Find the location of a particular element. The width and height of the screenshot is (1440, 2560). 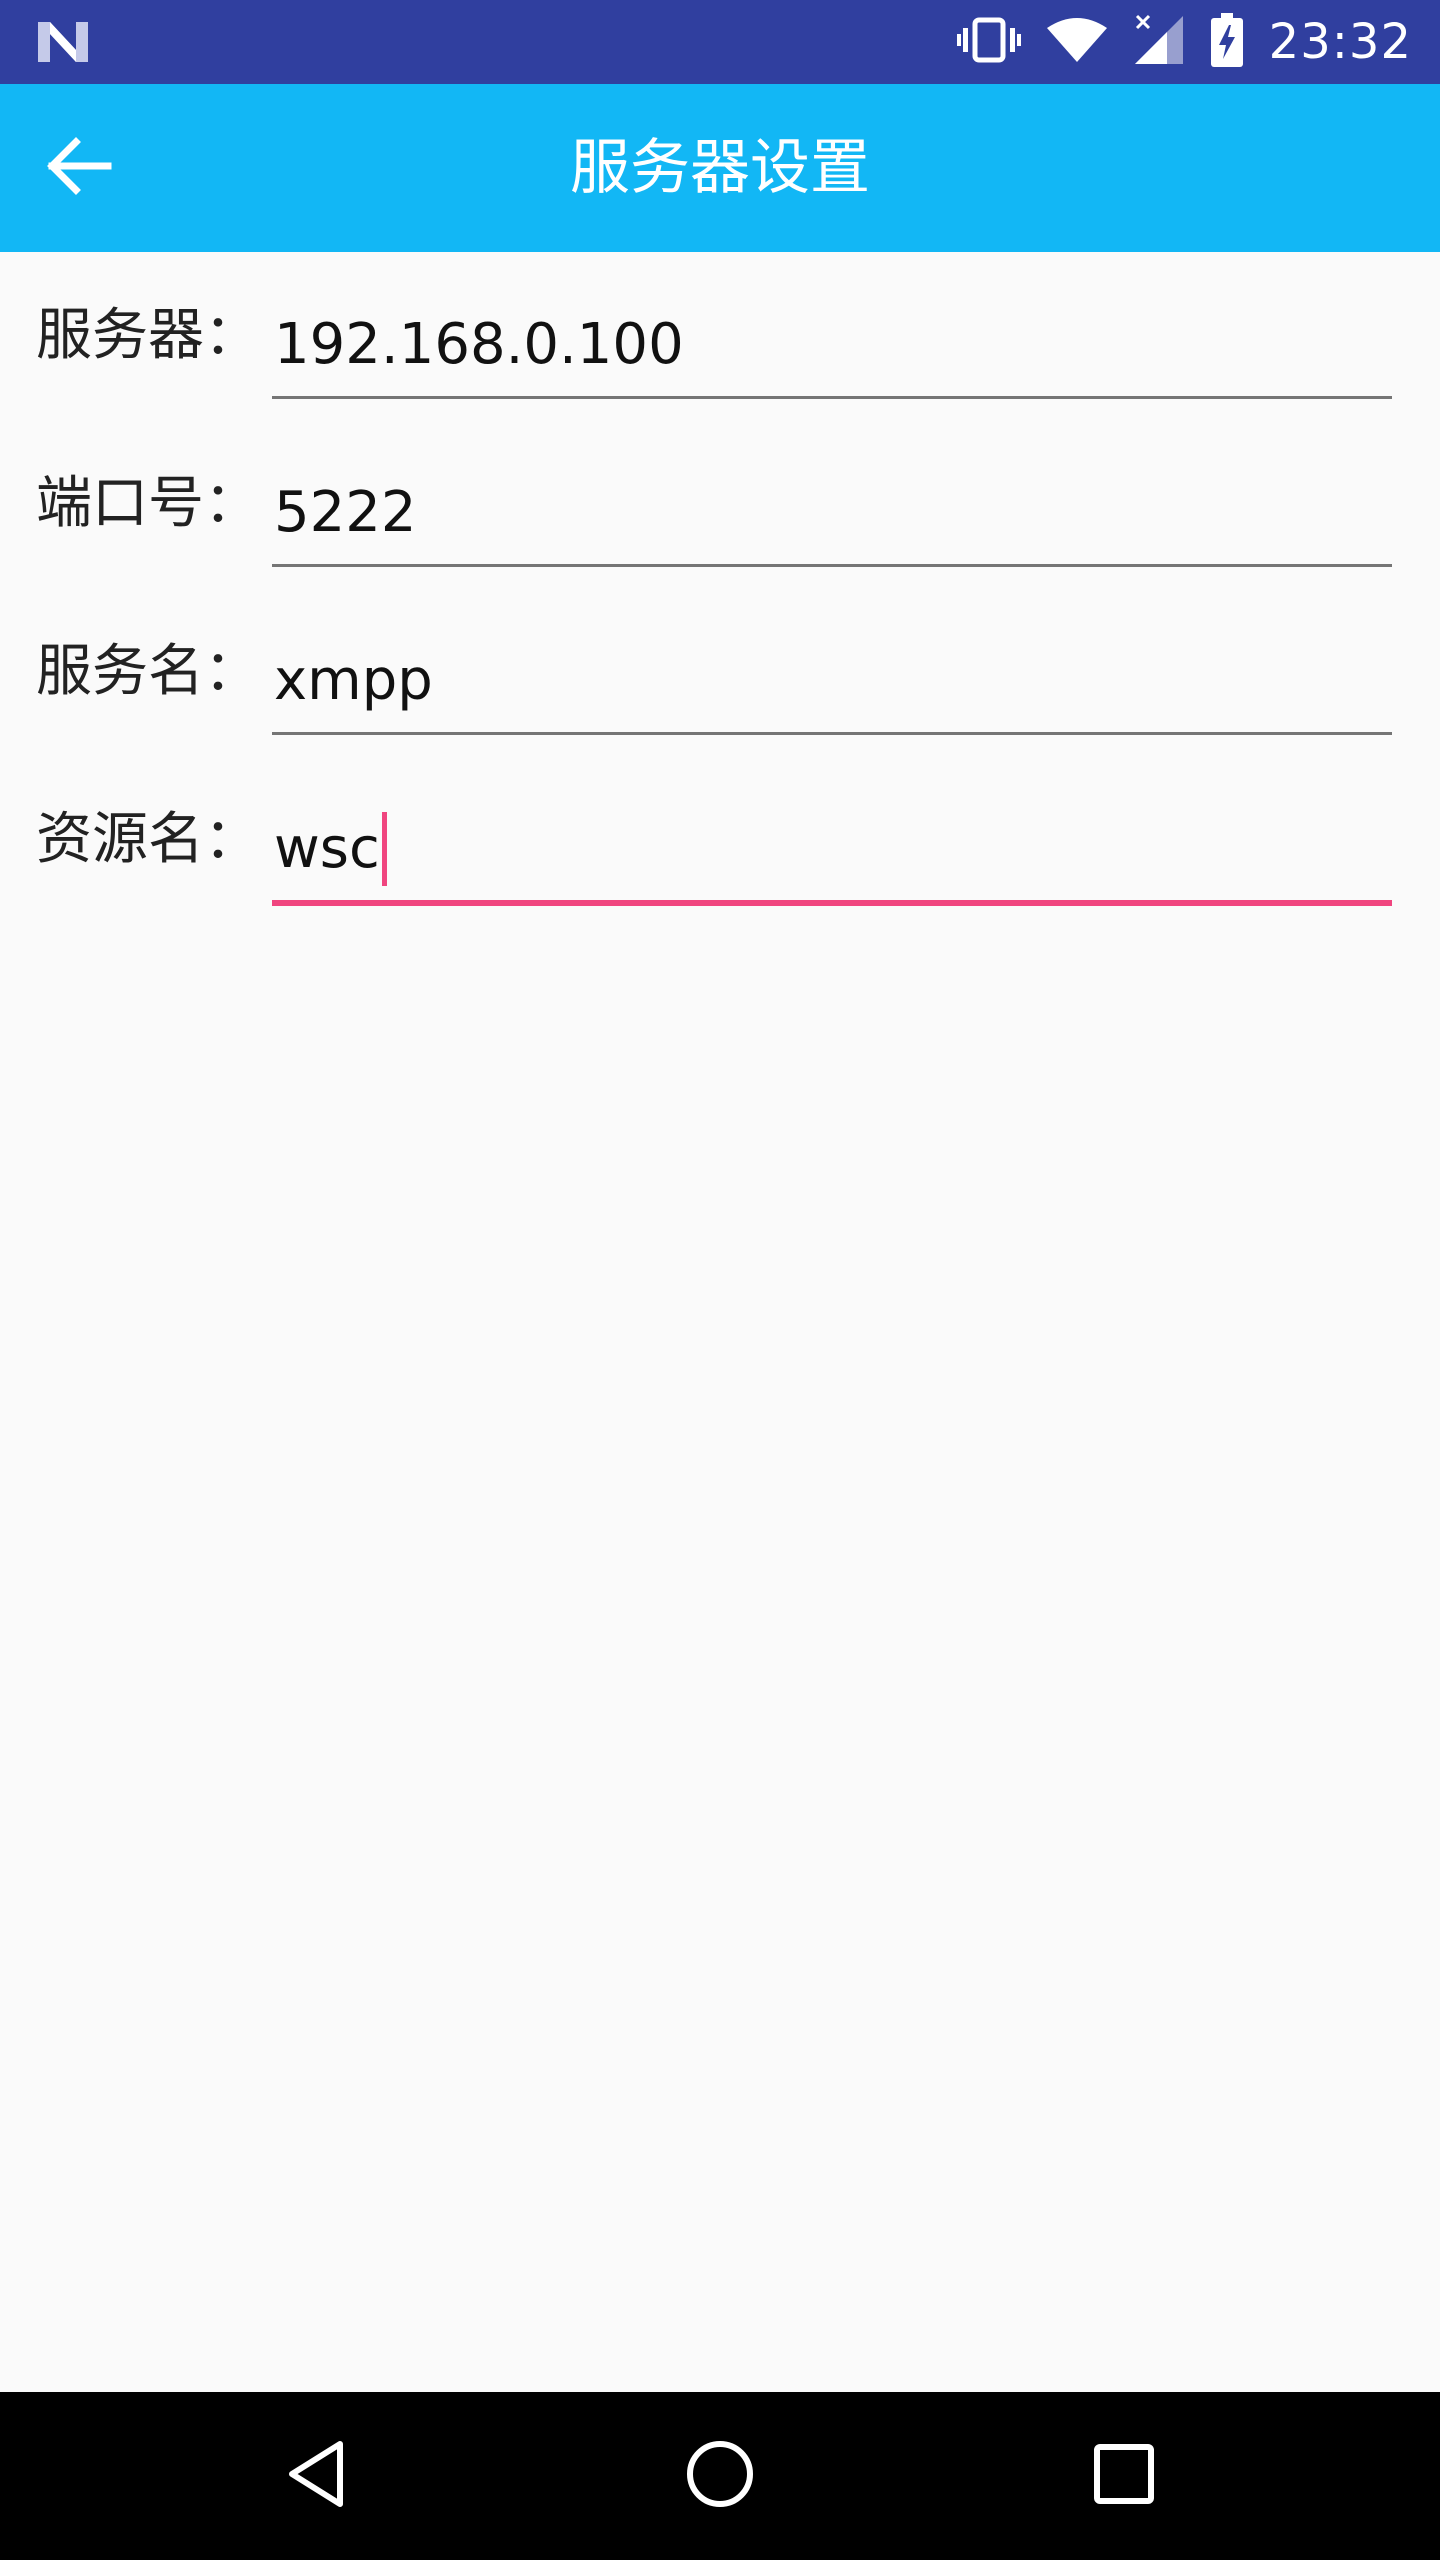

back-button is located at coordinates (78, 168).